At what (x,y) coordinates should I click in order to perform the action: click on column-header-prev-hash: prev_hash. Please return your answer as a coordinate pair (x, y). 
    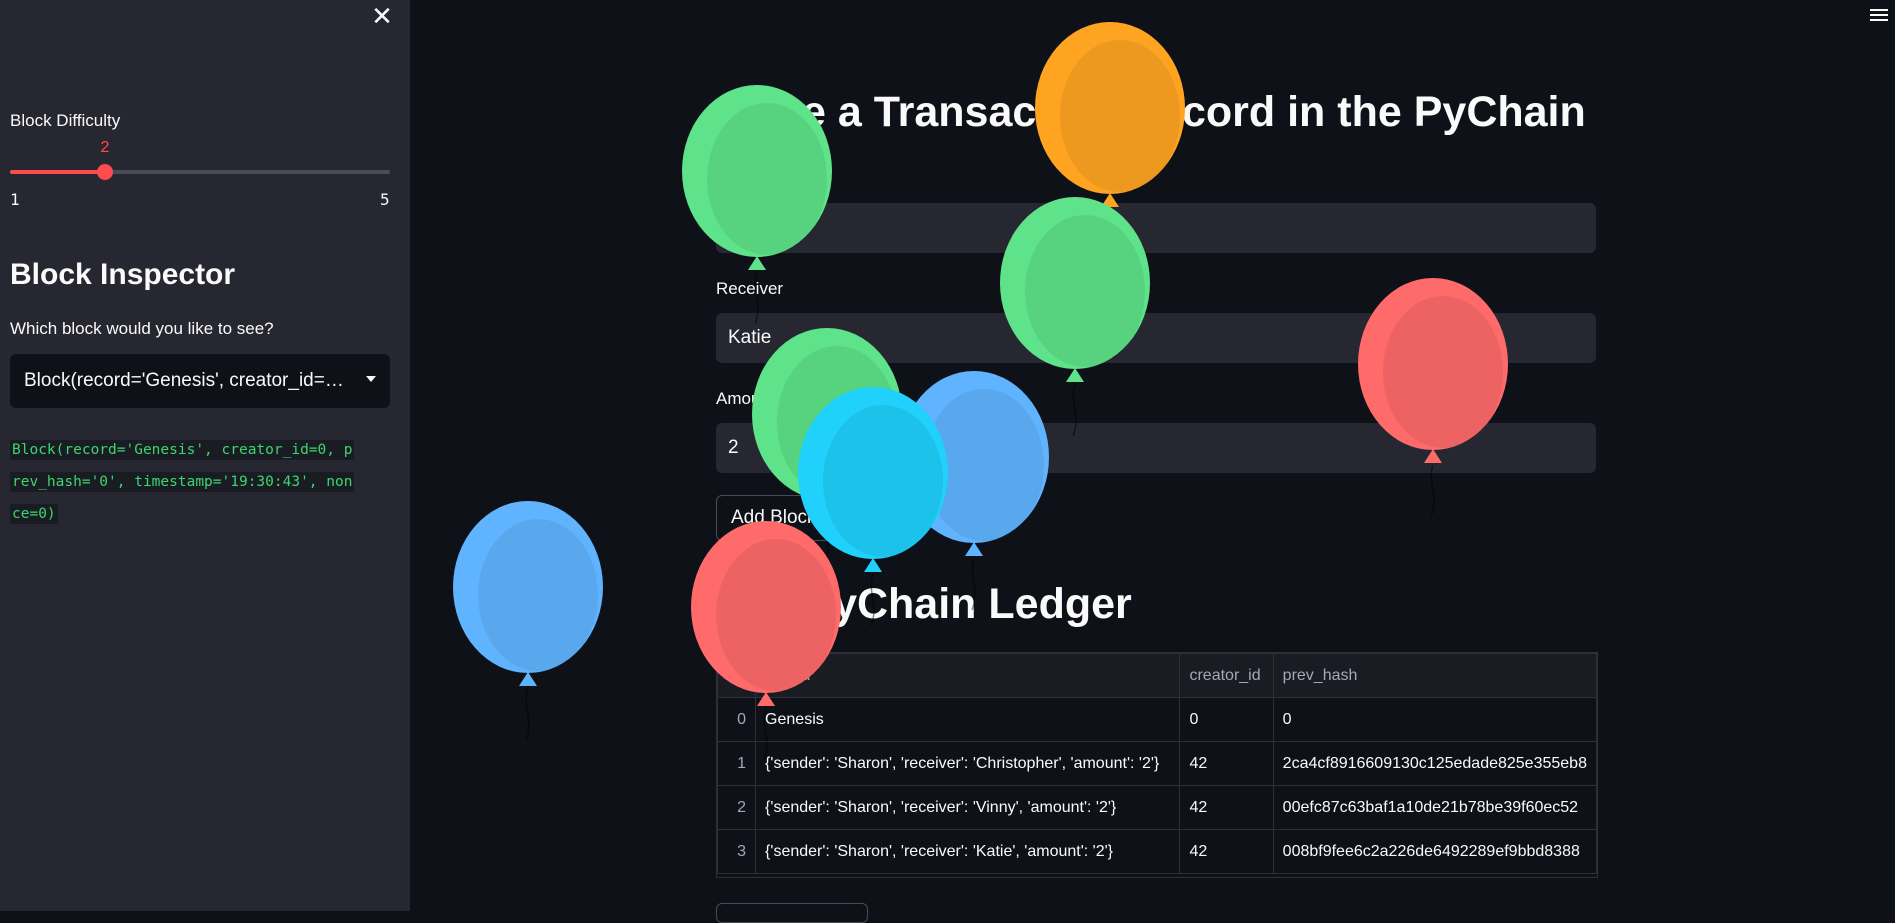
    Looking at the image, I should click on (1434, 675).